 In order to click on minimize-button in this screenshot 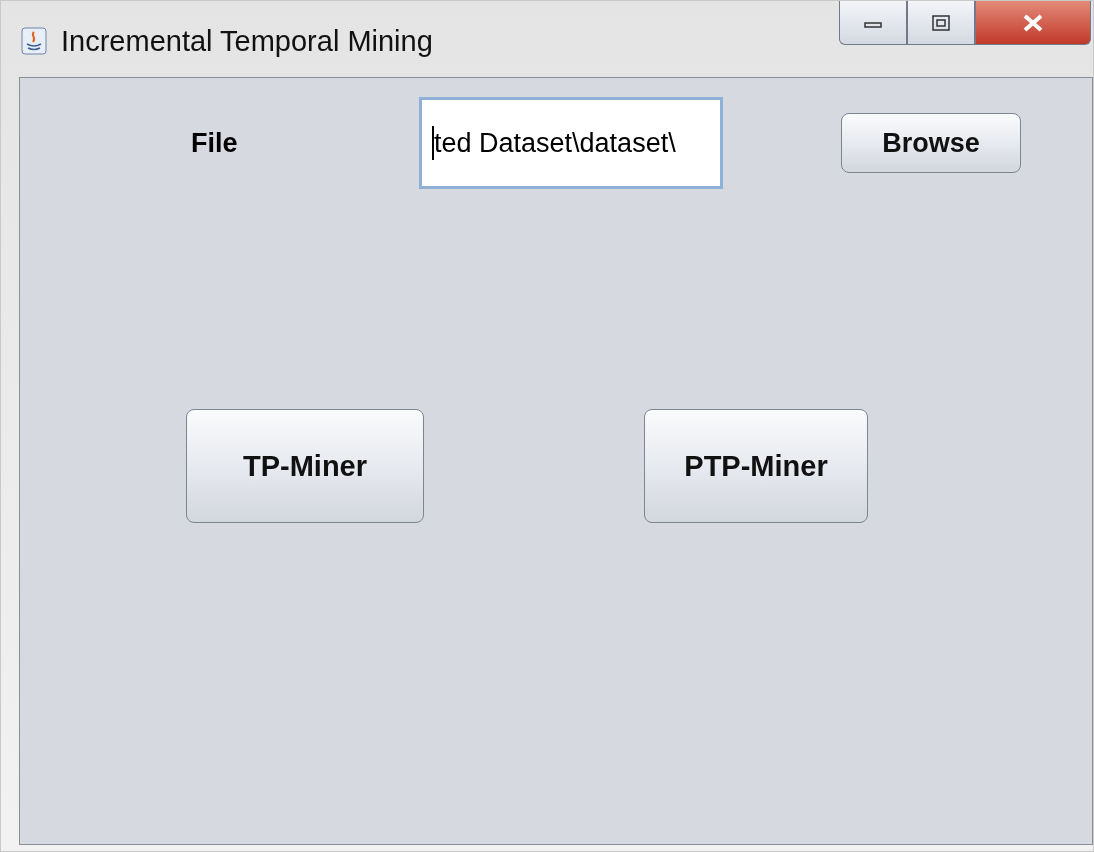, I will do `click(873, 23)`.